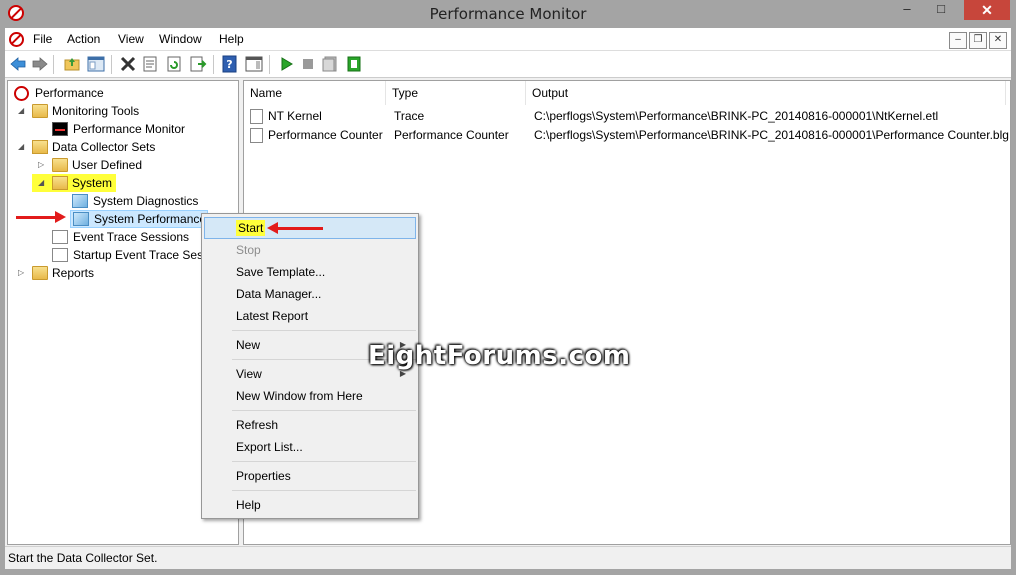 The width and height of the screenshot is (1016, 575). I want to click on refresh-icon, so click(174, 64).